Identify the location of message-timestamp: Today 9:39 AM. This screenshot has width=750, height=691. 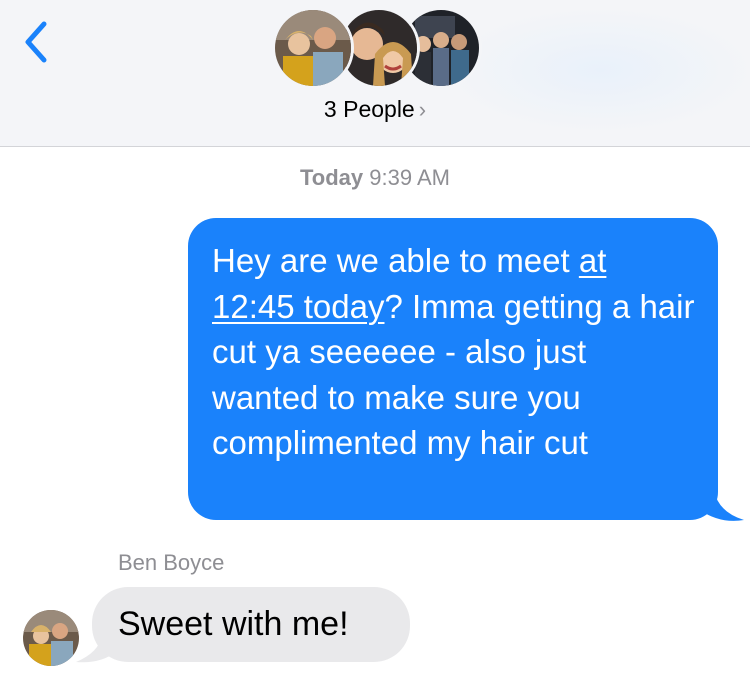
(375, 178).